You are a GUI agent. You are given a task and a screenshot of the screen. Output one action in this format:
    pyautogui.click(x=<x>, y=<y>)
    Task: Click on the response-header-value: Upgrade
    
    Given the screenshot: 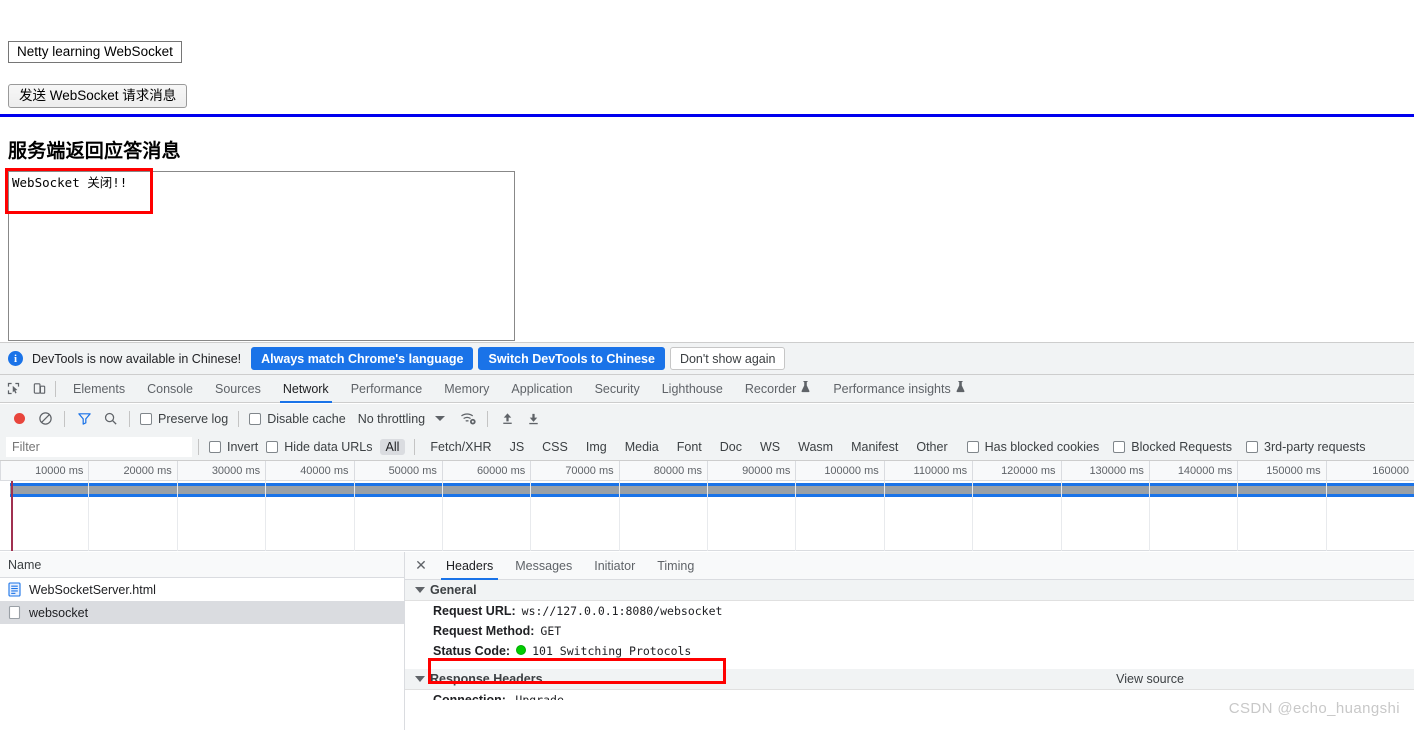 What is the action you would take?
    pyautogui.click(x=539, y=696)
    